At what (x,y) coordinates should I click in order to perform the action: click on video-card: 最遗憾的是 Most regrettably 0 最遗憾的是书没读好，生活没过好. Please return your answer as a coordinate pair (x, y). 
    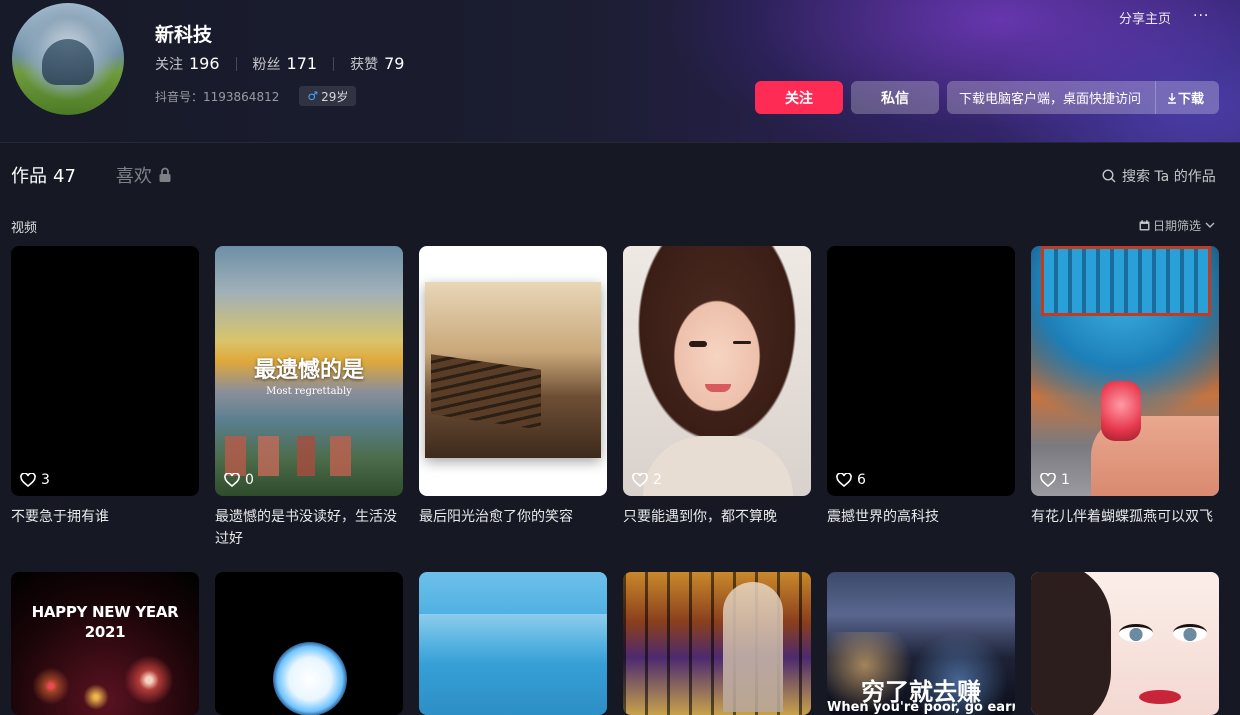
    Looking at the image, I should click on (309, 398).